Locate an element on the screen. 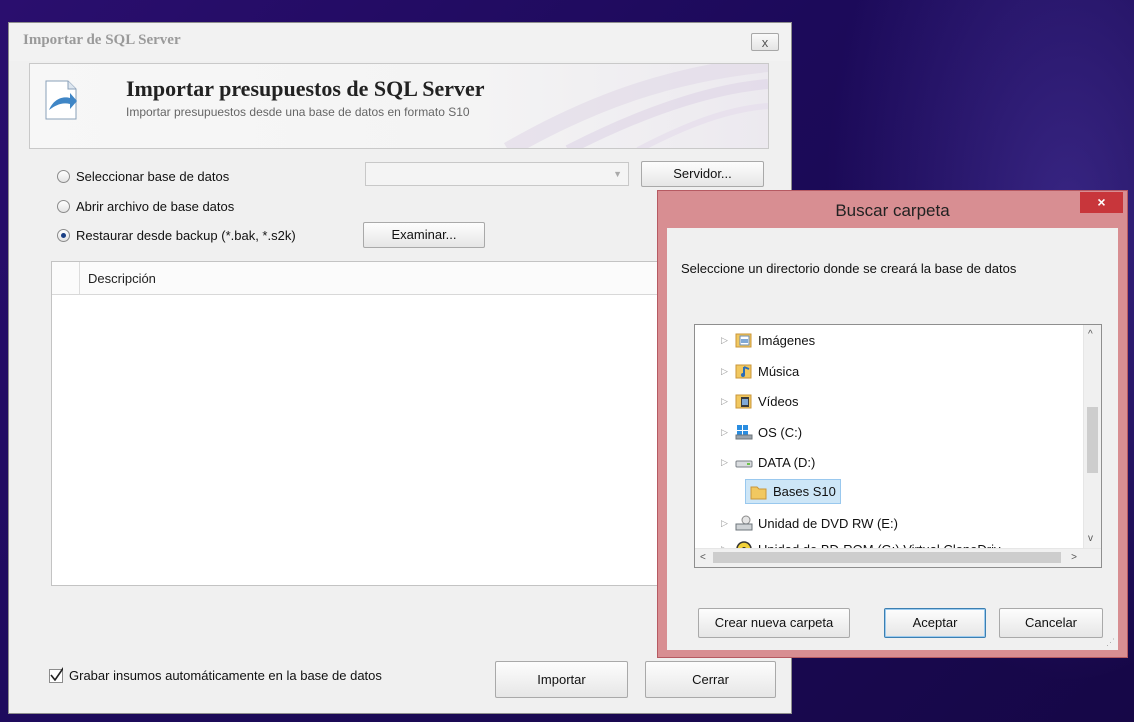 This screenshot has height=722, width=1134. vertical-scroll-thumb is located at coordinates (1092, 440).